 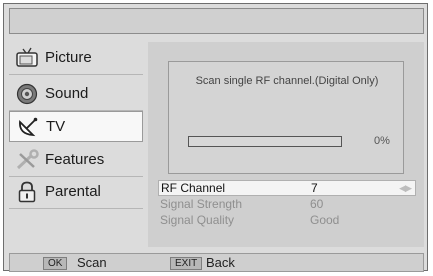 What do you see at coordinates (68, 57) in the screenshot?
I see `sidebar-item-label: Picture` at bounding box center [68, 57].